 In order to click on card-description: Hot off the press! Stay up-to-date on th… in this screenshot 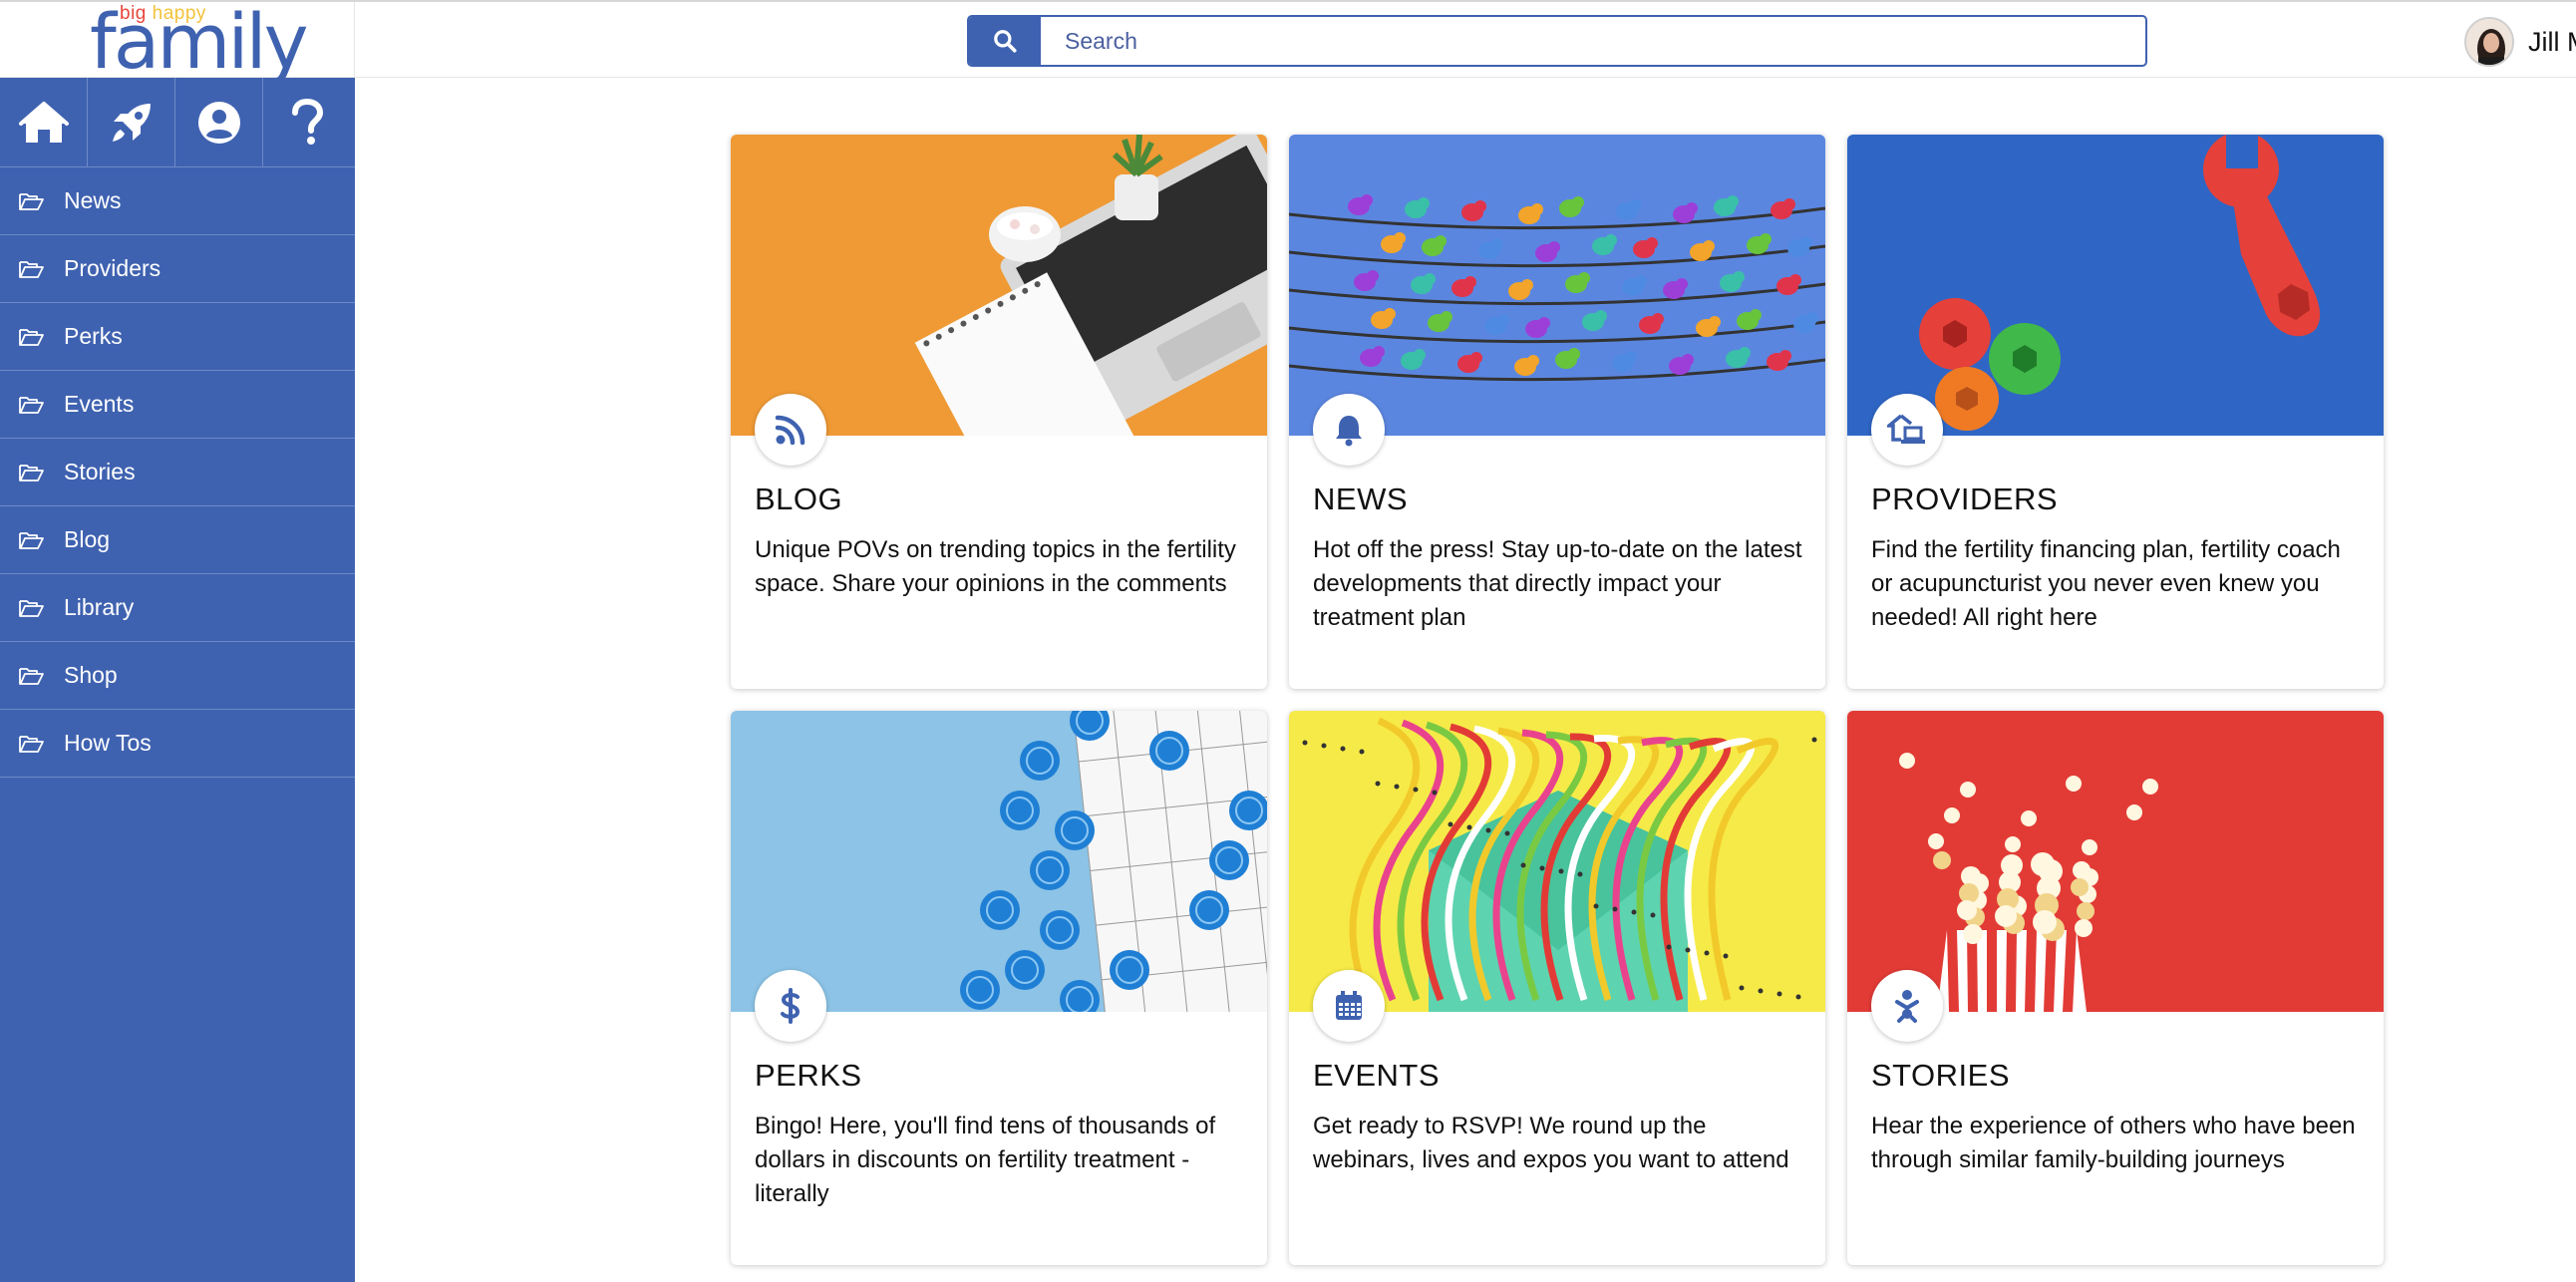, I will do `click(1557, 583)`.